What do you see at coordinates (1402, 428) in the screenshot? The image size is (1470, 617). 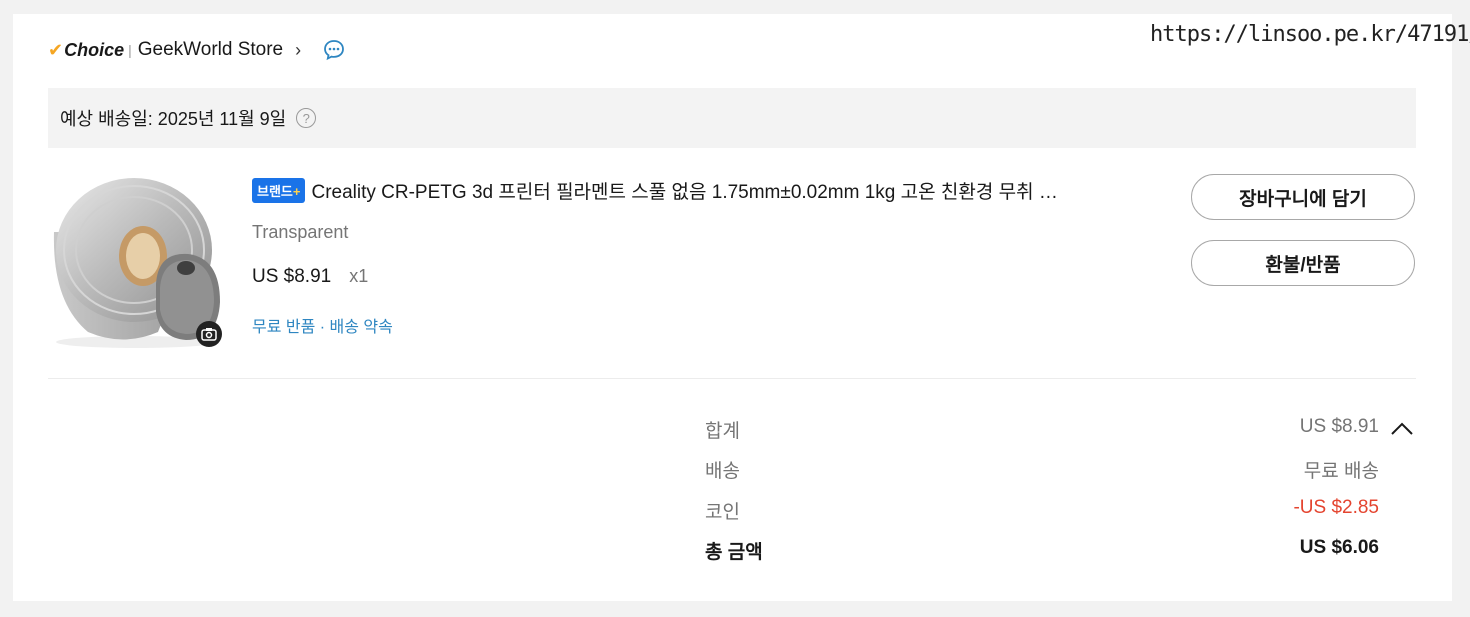 I see `chevron-up-icon` at bounding box center [1402, 428].